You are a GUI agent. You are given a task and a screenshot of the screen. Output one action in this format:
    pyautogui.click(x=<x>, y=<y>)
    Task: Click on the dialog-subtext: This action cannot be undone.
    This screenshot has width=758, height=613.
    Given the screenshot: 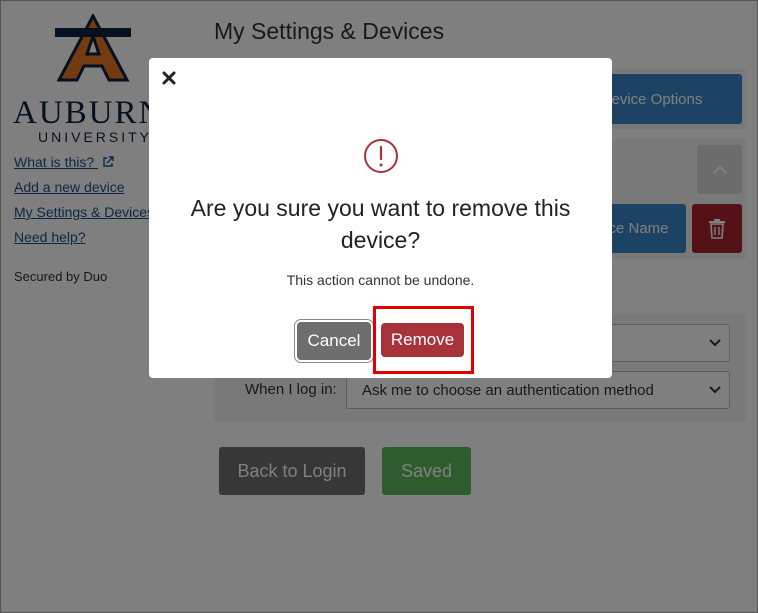 What is the action you would take?
    pyautogui.click(x=380, y=280)
    